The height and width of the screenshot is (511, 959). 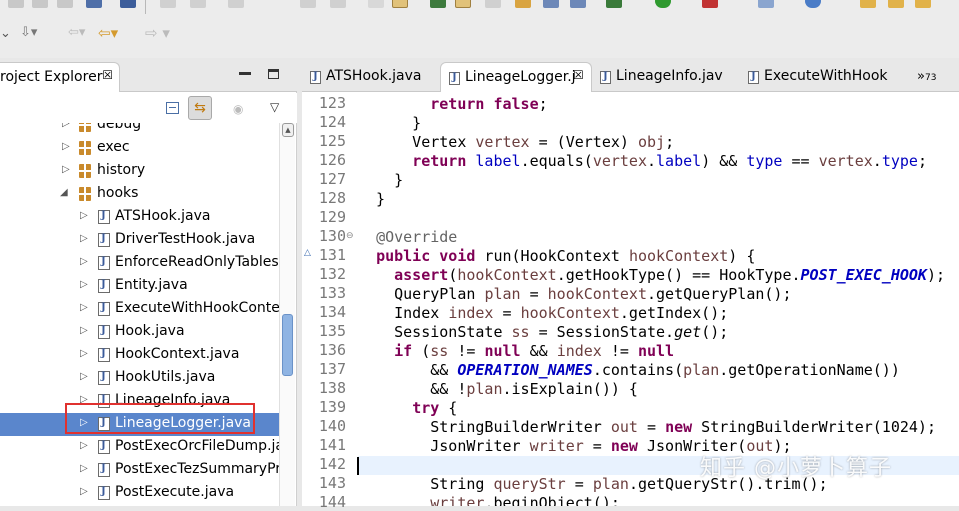 I want to click on mark-icon, so click(x=463, y=4).